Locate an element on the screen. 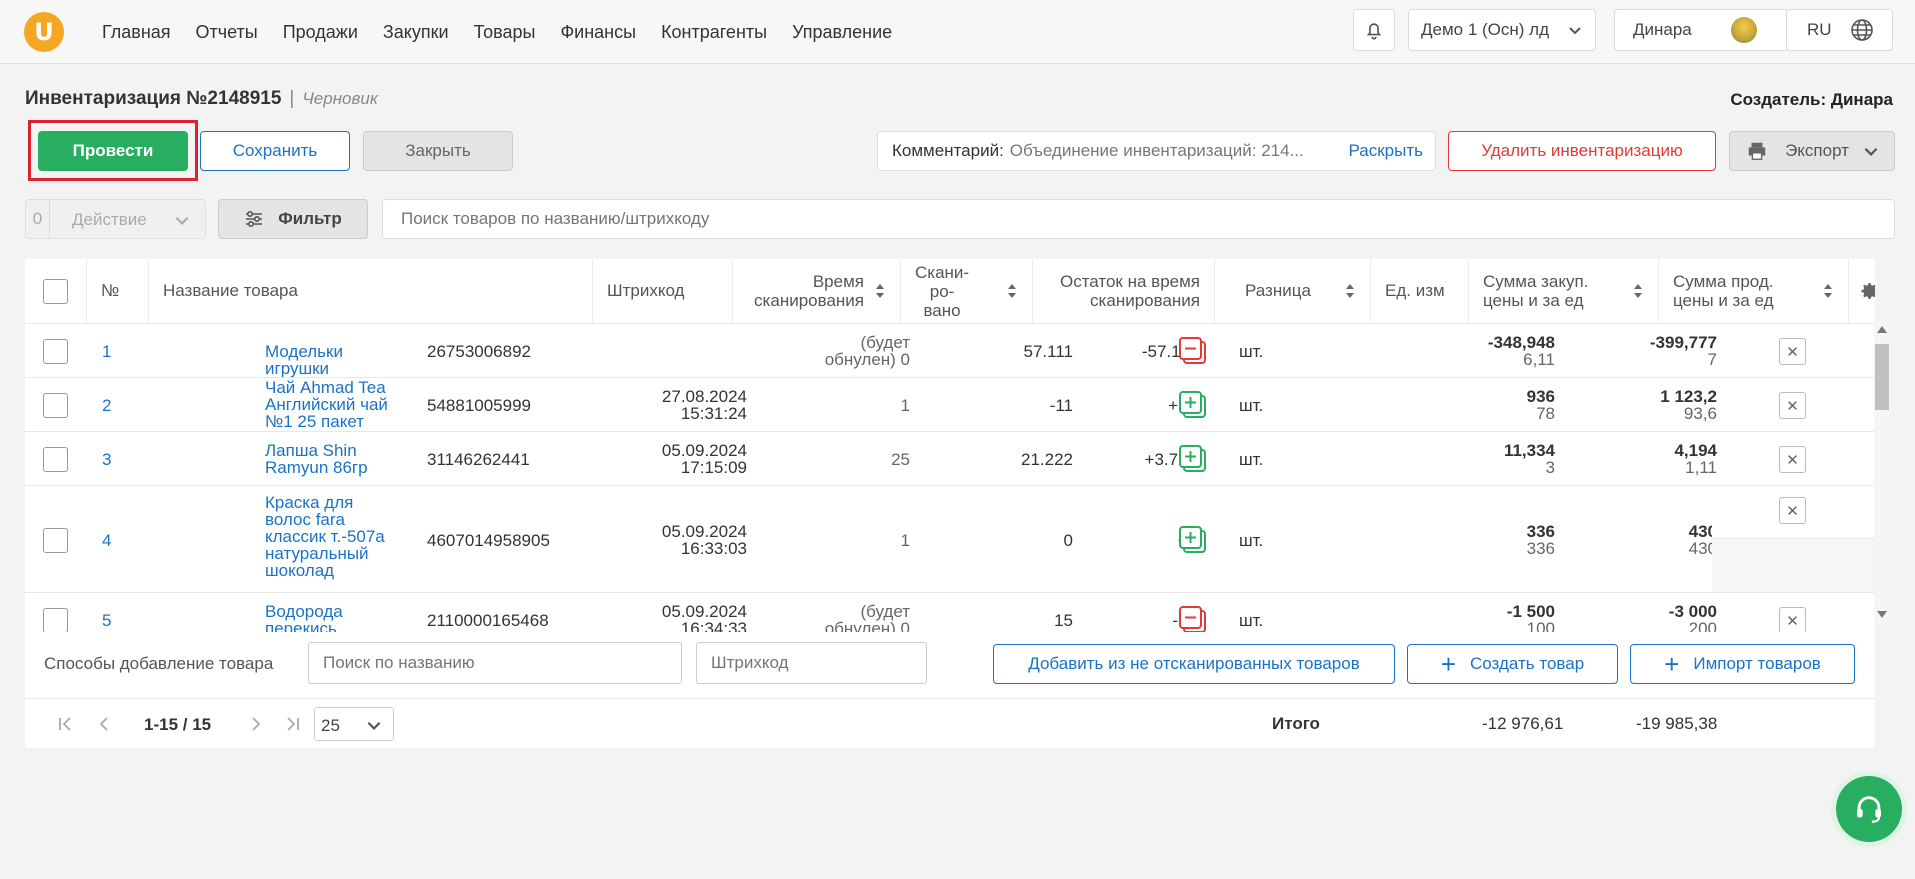  next-page-icon is located at coordinates (256, 724).